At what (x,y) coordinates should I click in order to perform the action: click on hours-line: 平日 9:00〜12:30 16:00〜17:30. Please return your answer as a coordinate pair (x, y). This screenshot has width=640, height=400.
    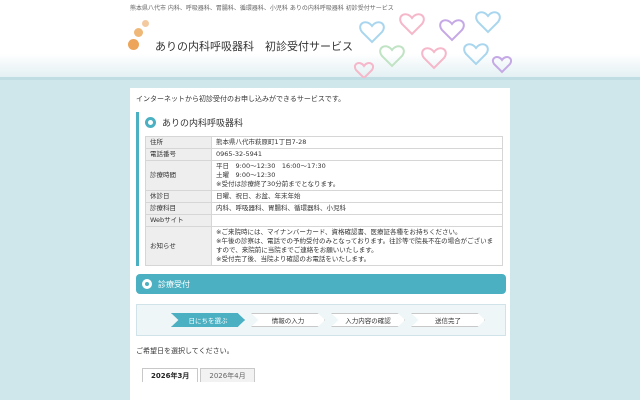
    Looking at the image, I should click on (271, 166).